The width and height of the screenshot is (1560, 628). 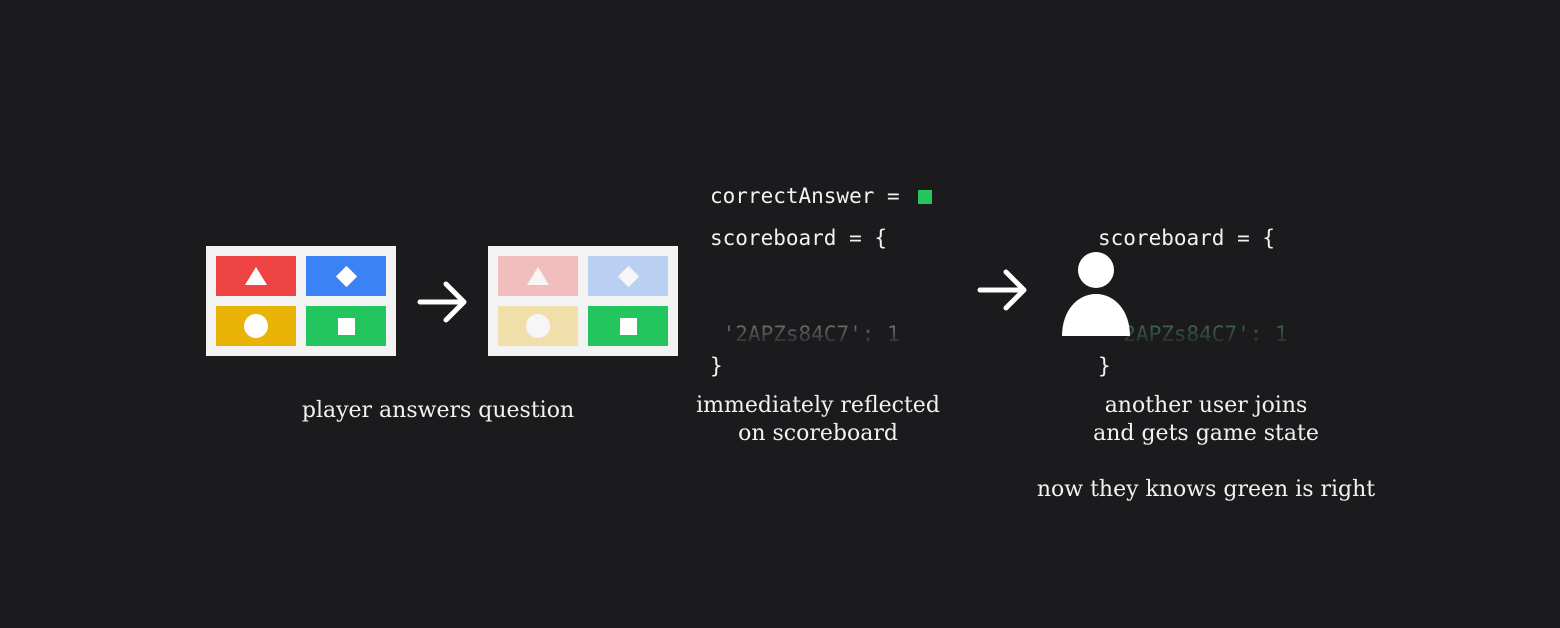 I want to click on caption-reflected: immediately reflected on scoreboard, so click(x=818, y=419).